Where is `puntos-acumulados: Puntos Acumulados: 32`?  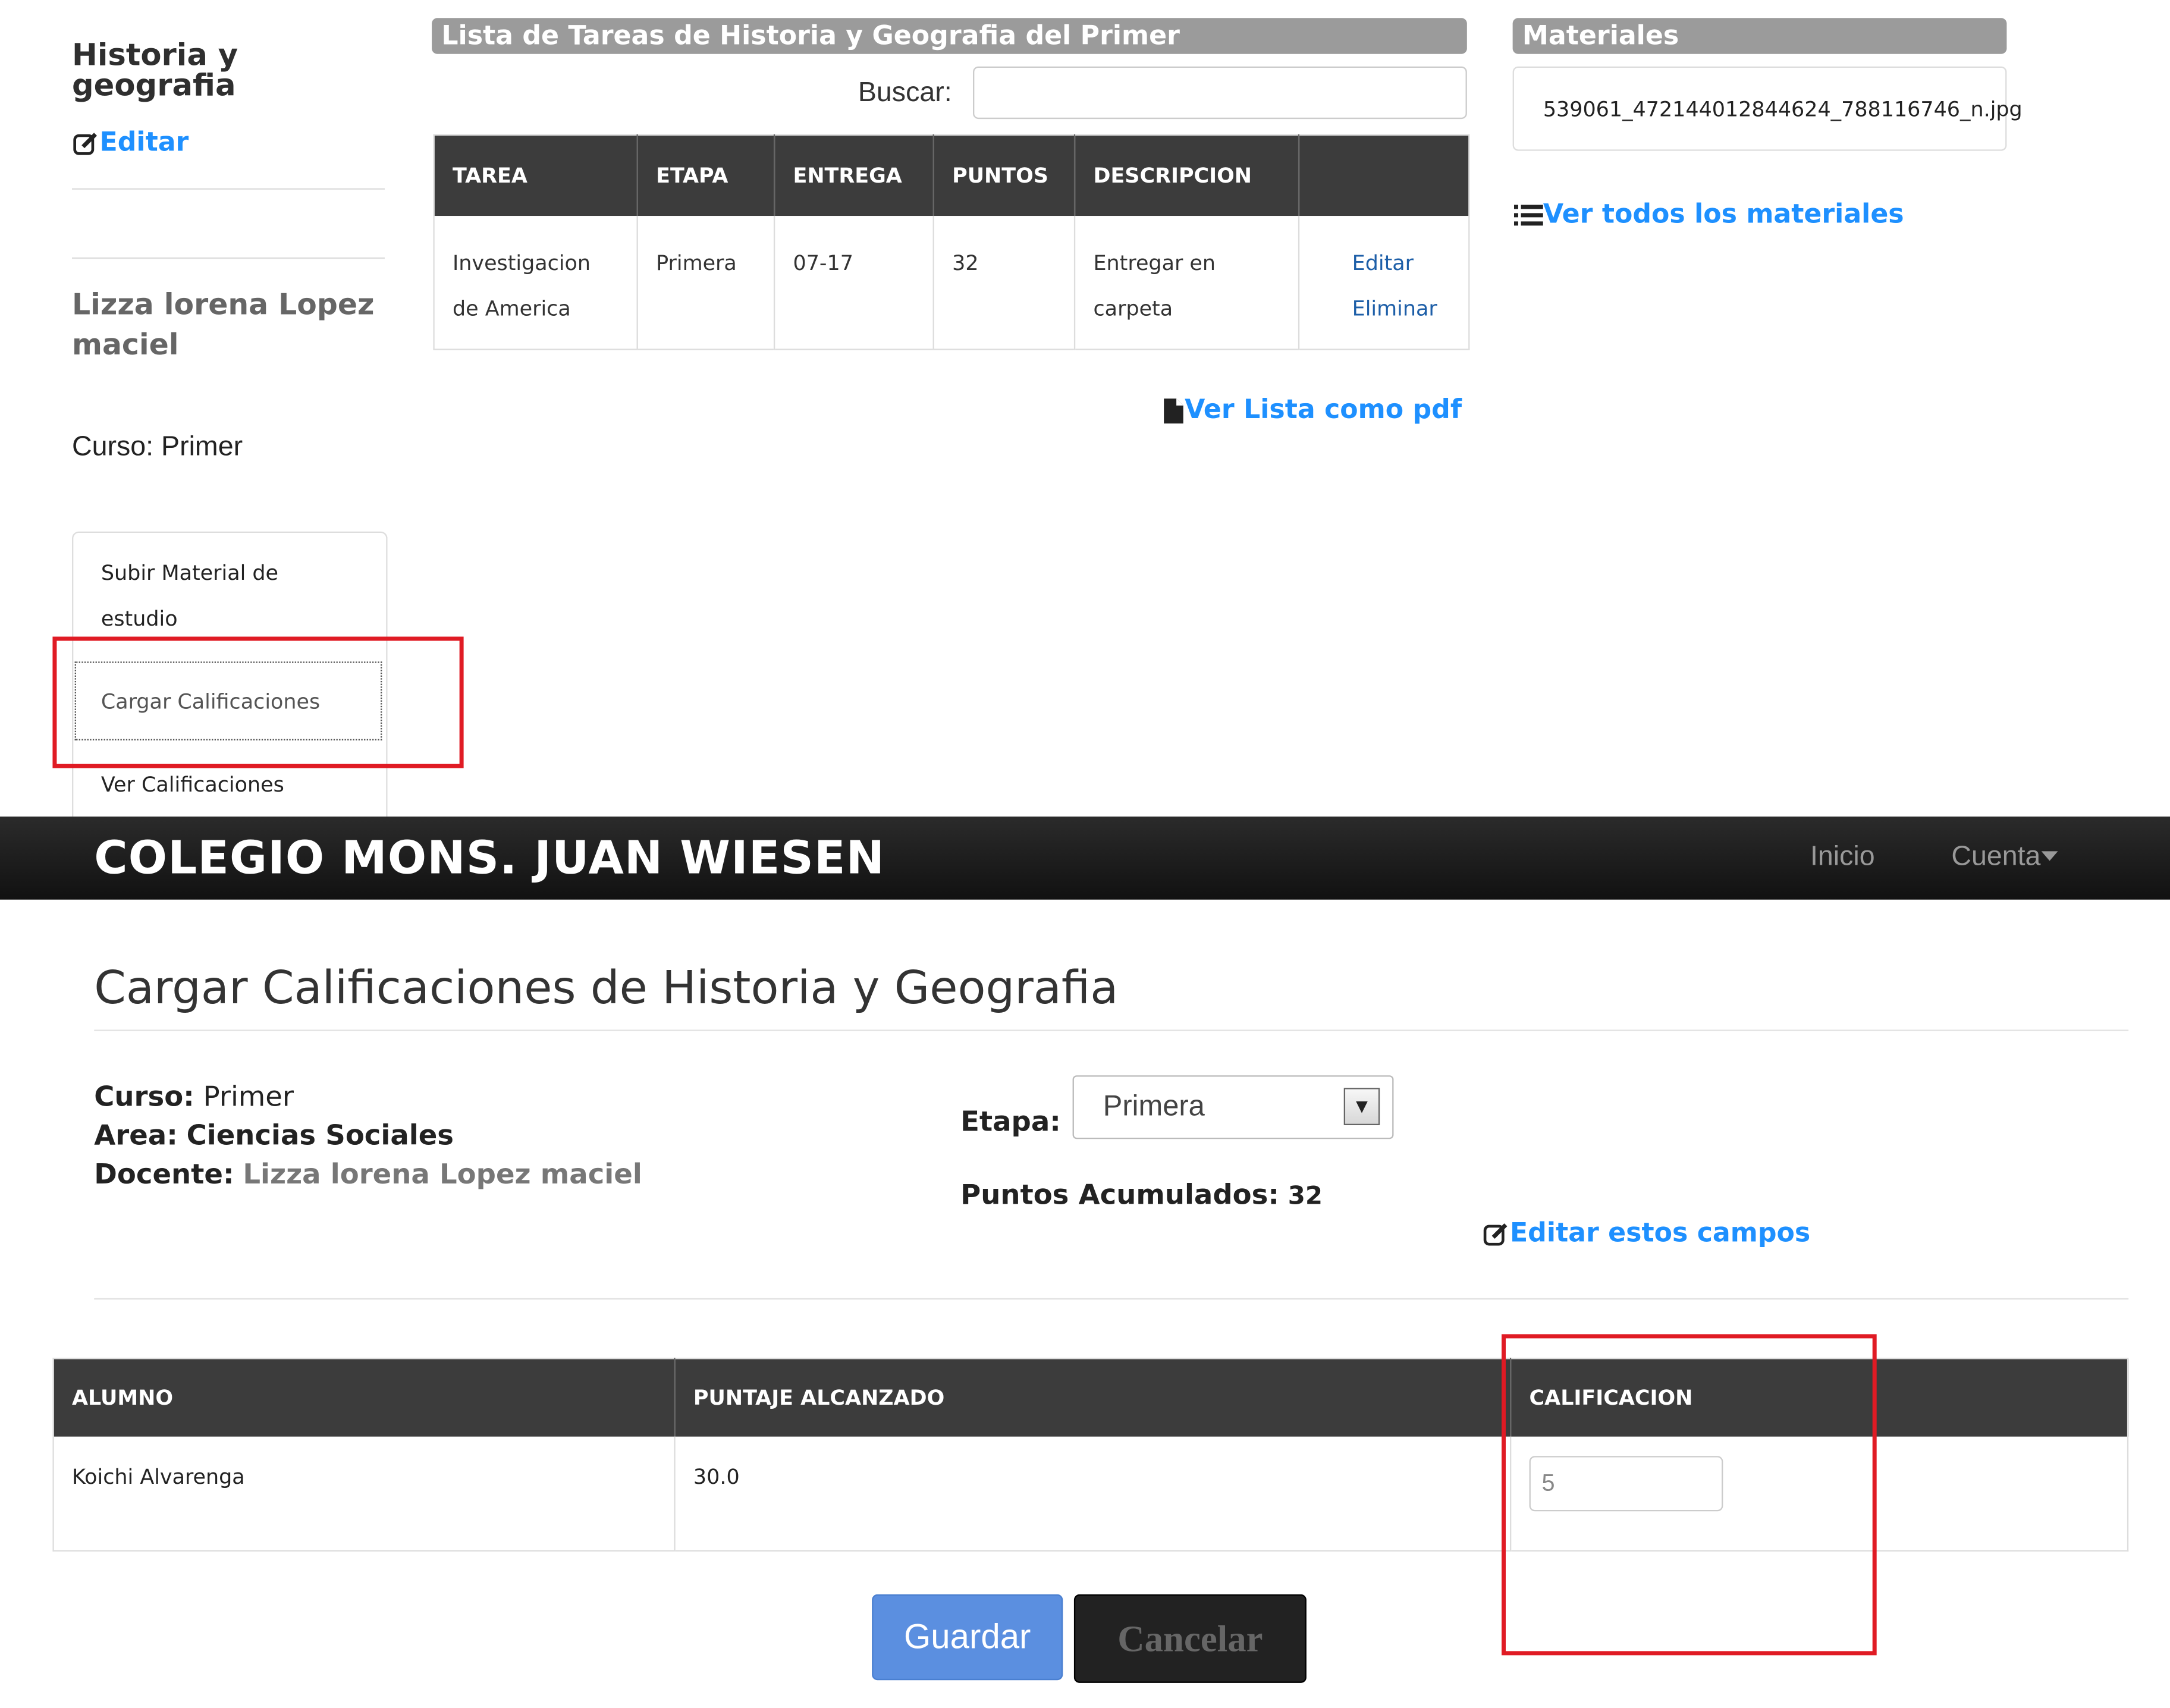 puntos-acumulados: Puntos Acumulados: 32 is located at coordinates (1141, 1195).